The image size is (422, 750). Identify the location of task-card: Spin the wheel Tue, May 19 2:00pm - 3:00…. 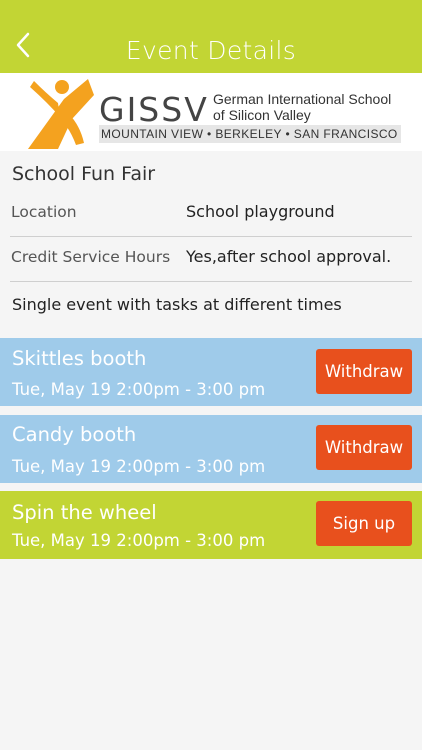
(211, 525).